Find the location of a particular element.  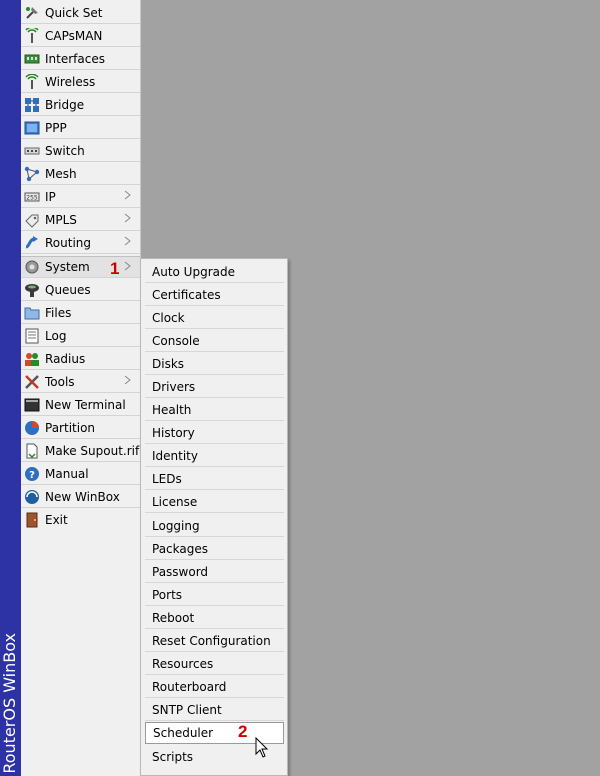

menu-item-partition: Partition is located at coordinates (80, 428).